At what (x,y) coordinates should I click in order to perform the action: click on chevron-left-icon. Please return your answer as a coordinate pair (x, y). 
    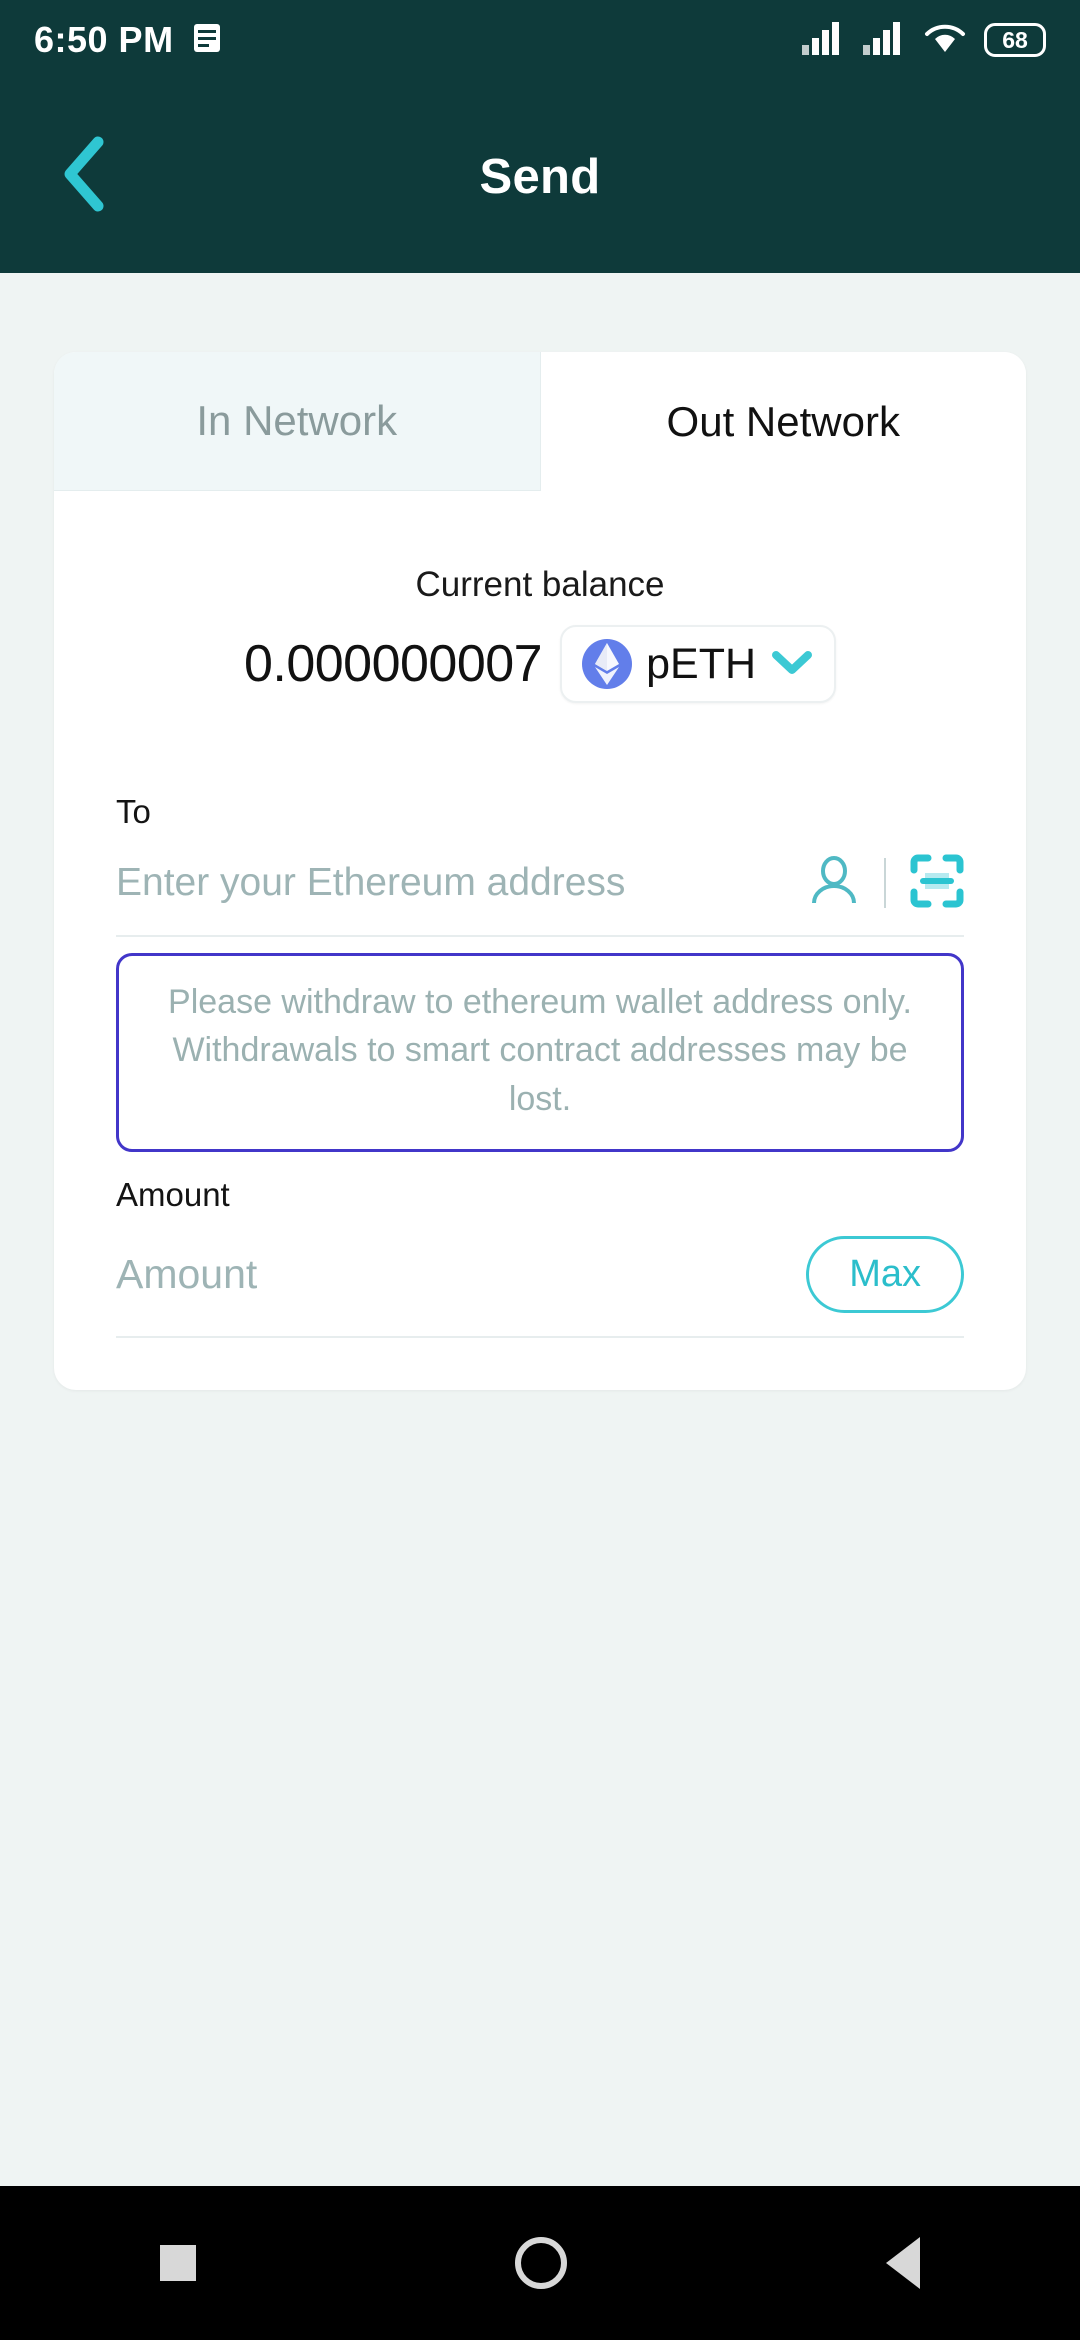
    Looking at the image, I should click on (84, 176).